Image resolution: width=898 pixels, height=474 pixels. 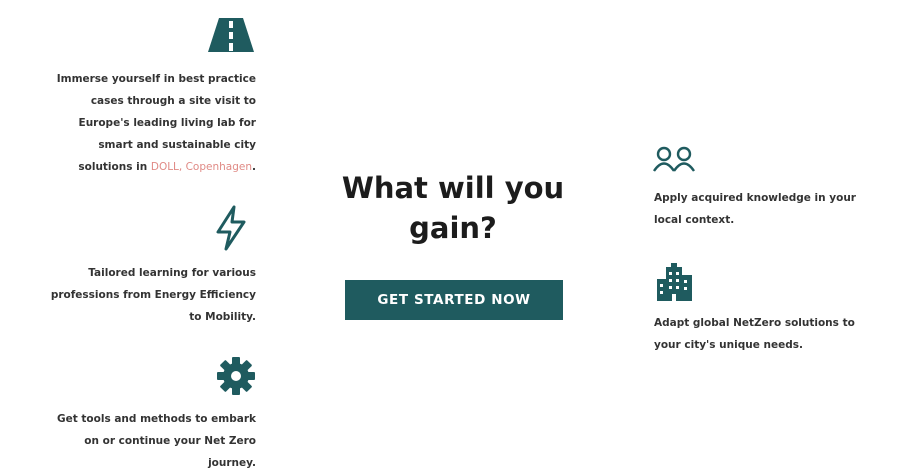 I want to click on feature-line: solutions in DOLL, Copenhagen., so click(x=128, y=167).